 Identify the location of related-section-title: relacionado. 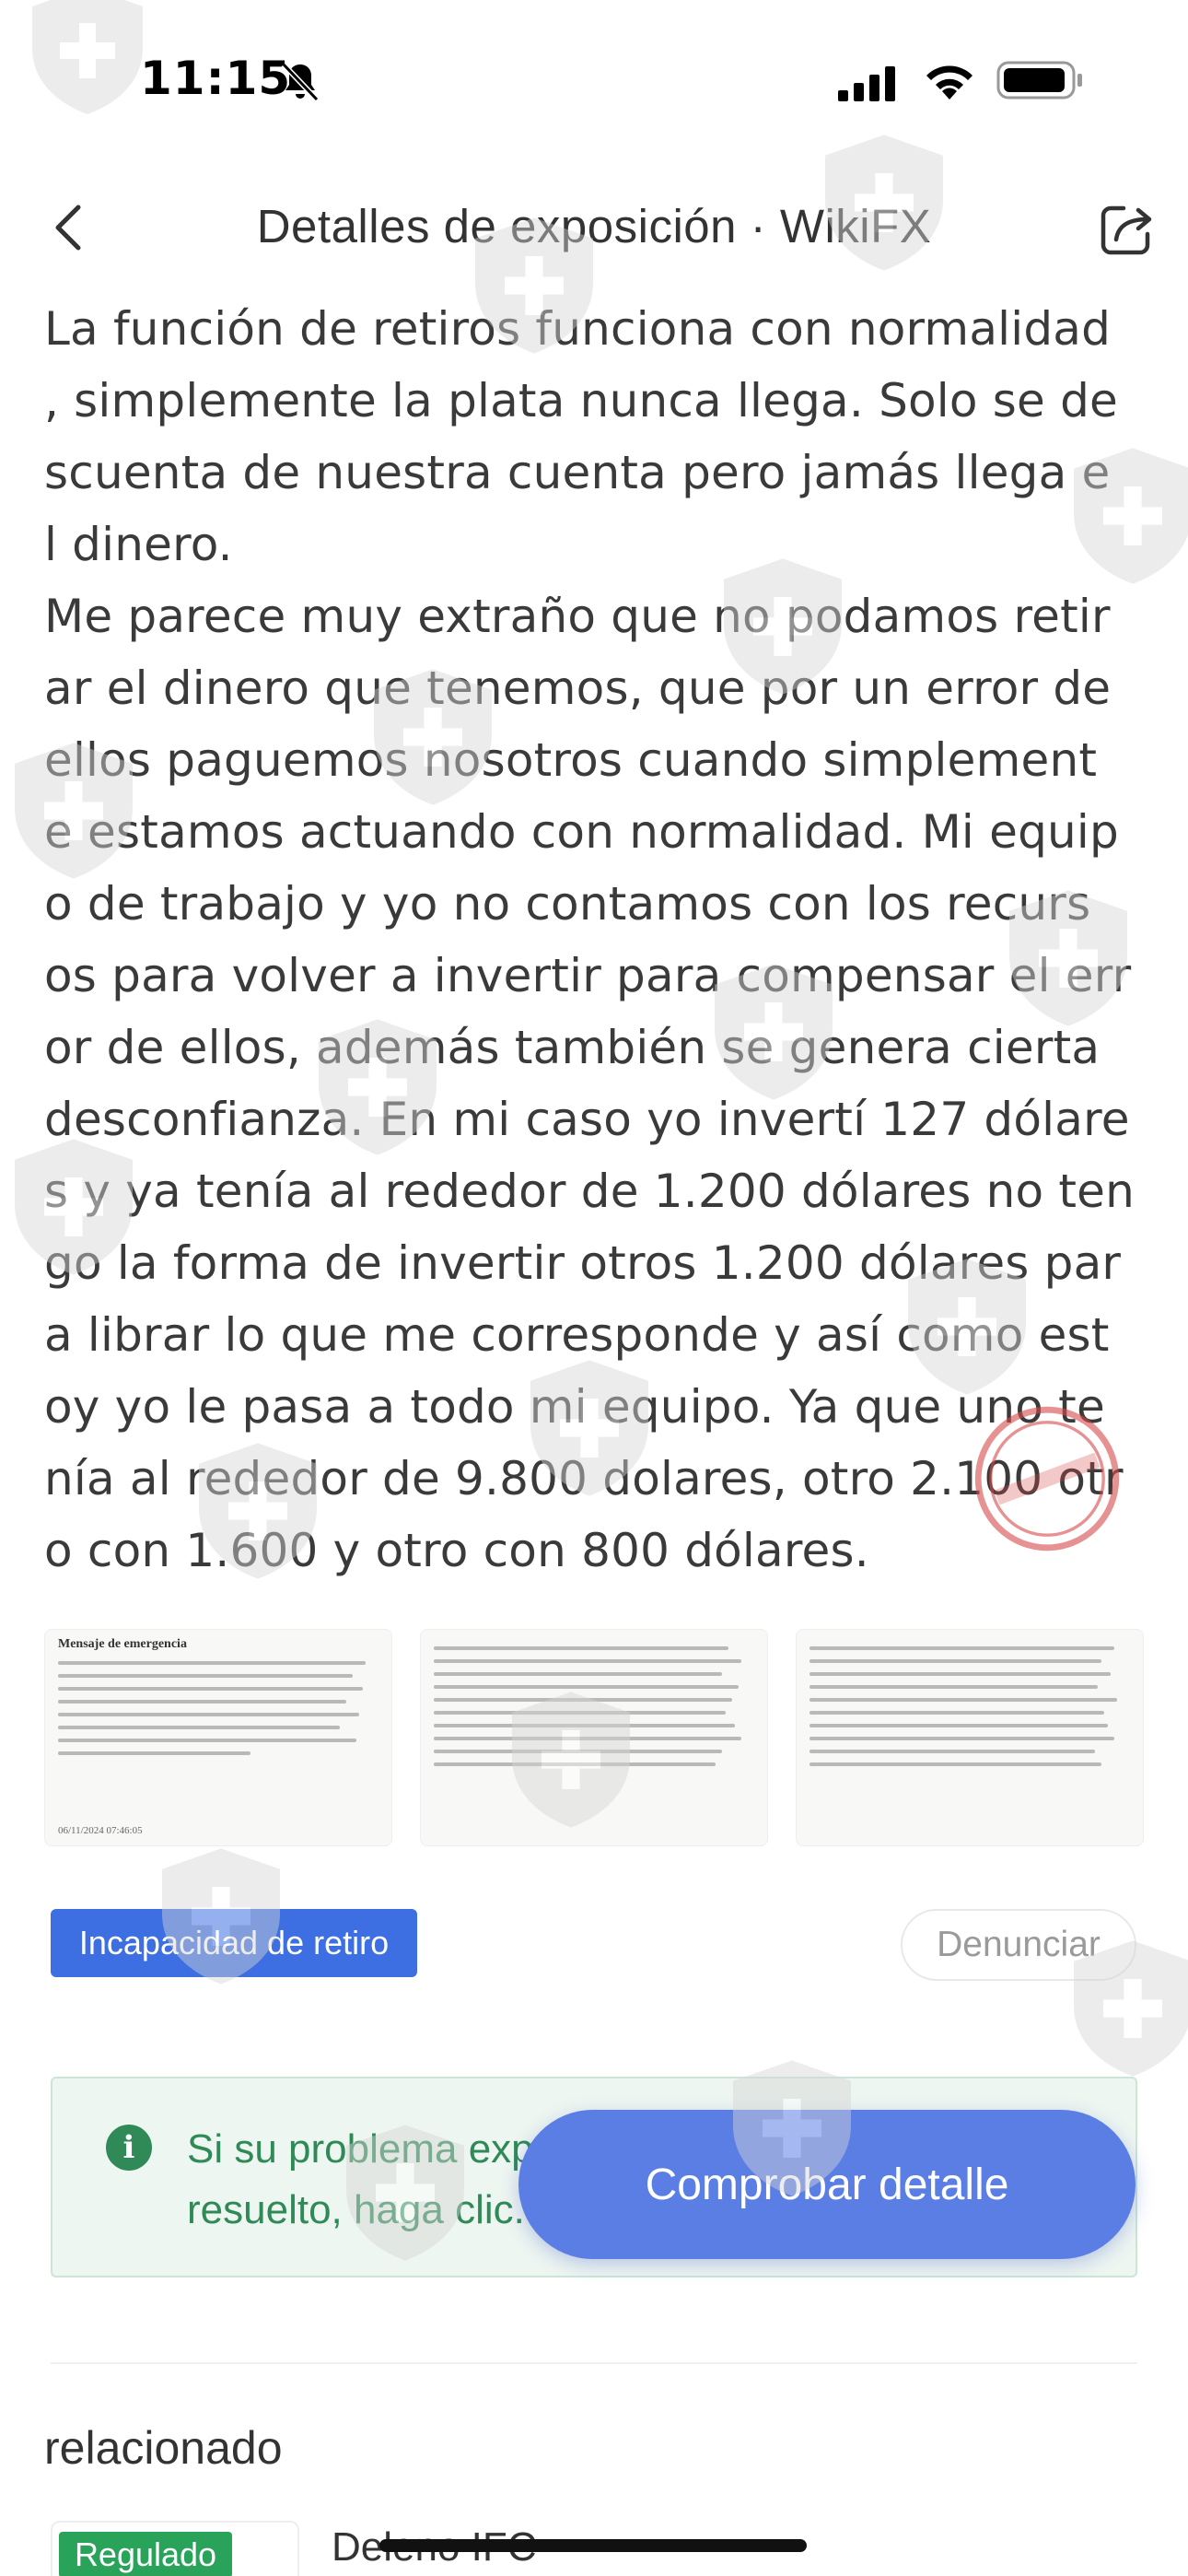
(163, 2448).